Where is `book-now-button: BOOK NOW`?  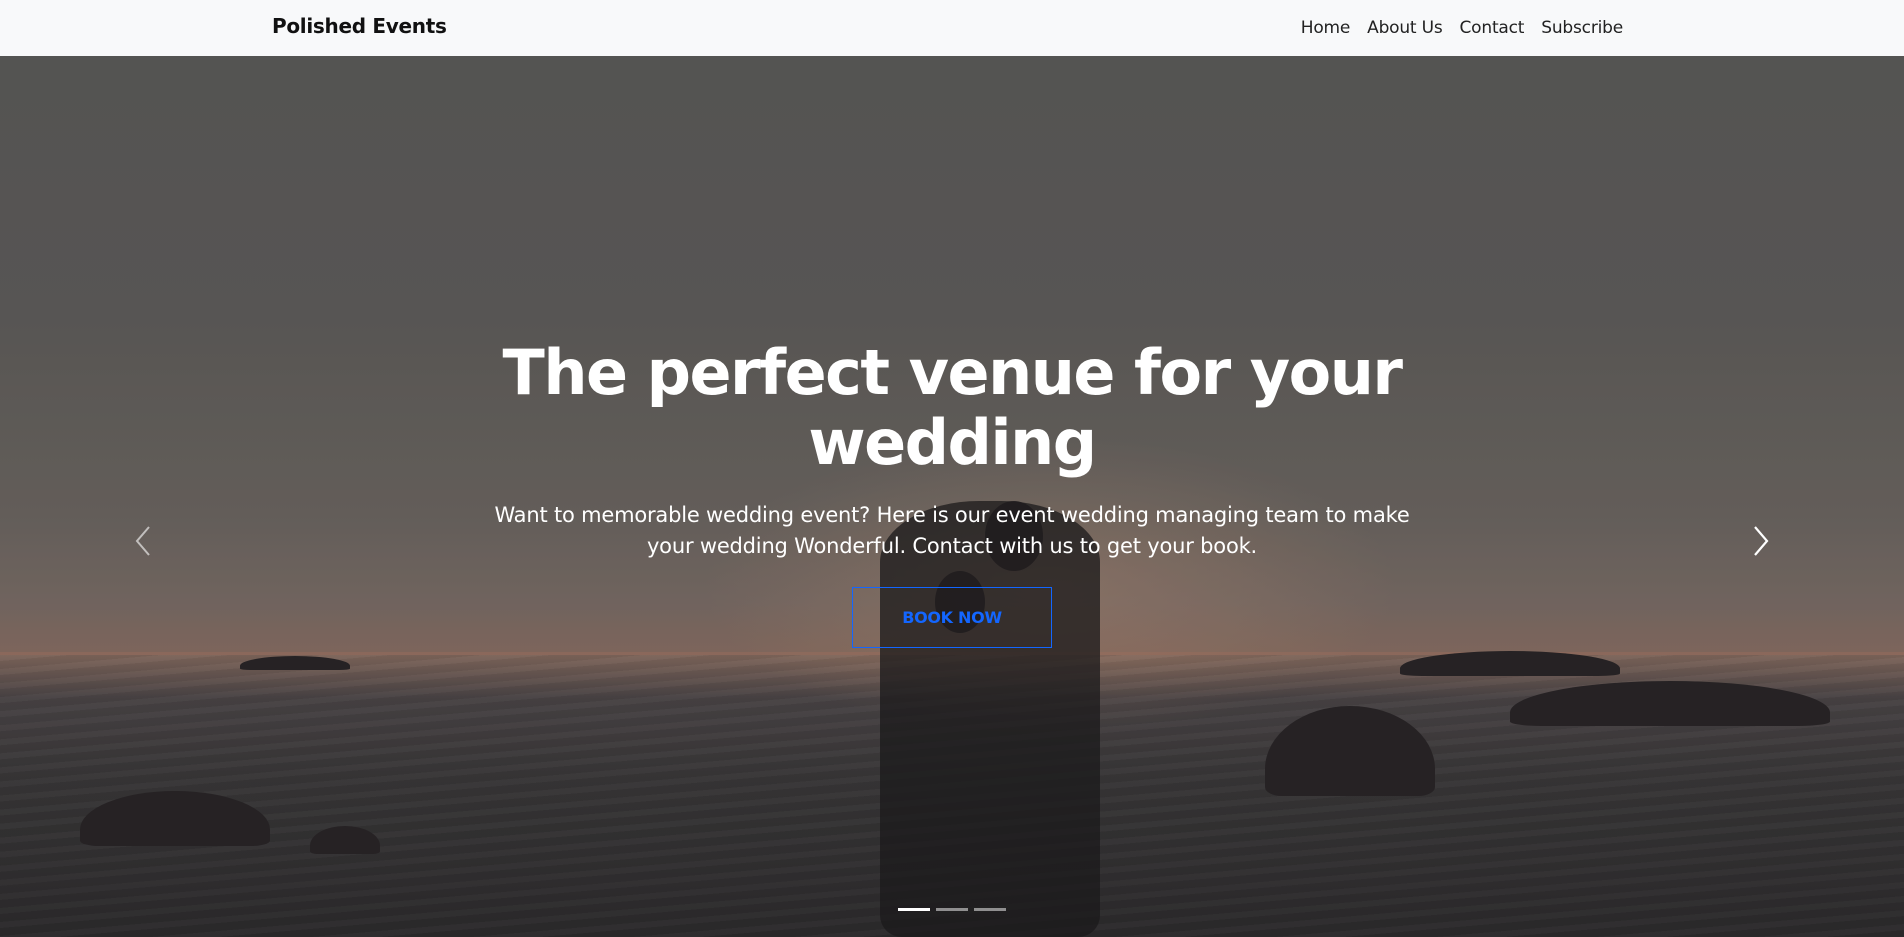 book-now-button: BOOK NOW is located at coordinates (952, 617).